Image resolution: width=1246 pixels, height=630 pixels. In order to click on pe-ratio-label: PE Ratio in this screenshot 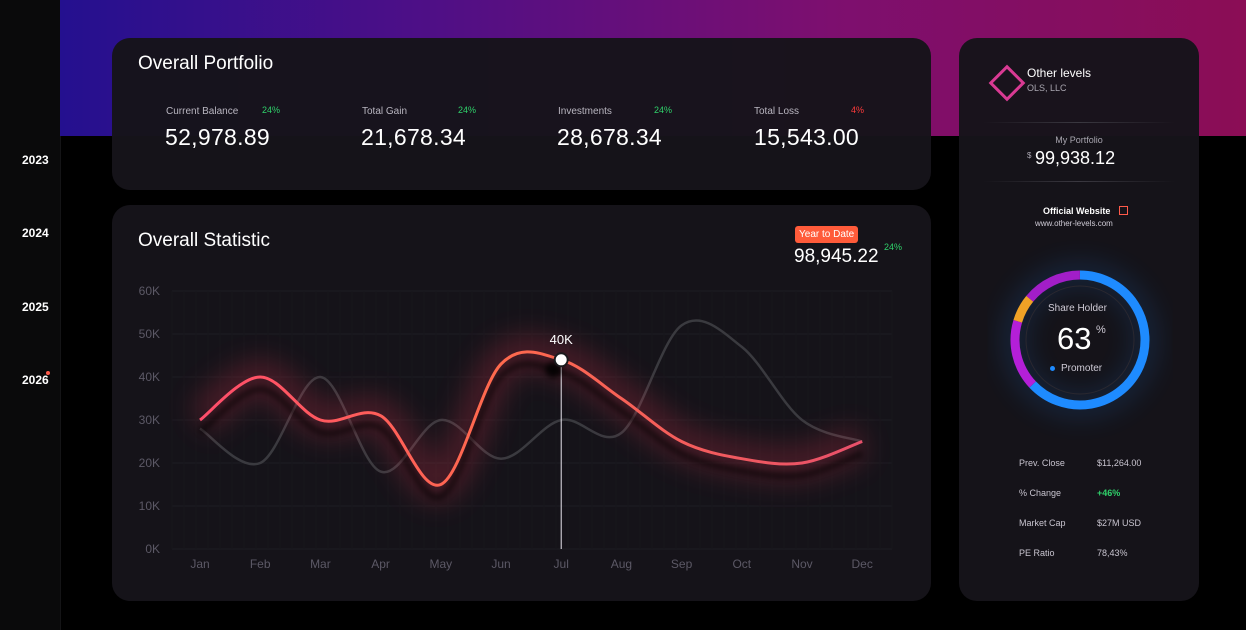, I will do `click(1037, 553)`.